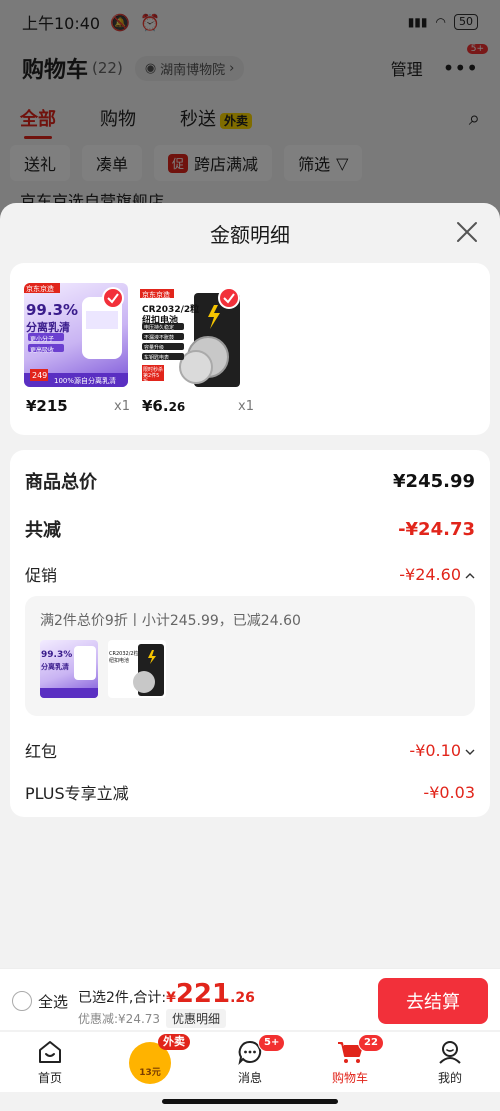 The height and width of the screenshot is (1111, 500). Describe the element at coordinates (49, 1078) in the screenshot. I see `nav-home-label: 首页` at that location.